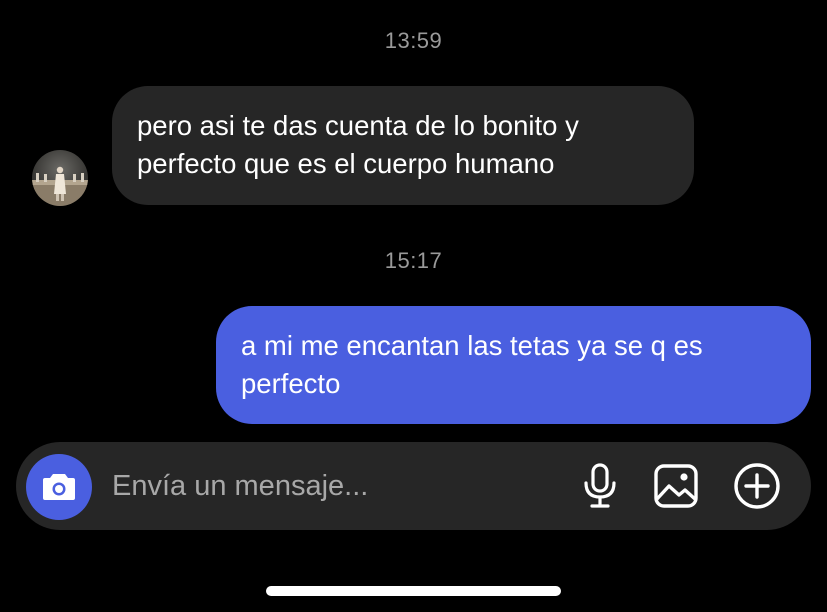 Image resolution: width=827 pixels, height=612 pixels. Describe the element at coordinates (332, 486) in the screenshot. I see `message-input` at that location.